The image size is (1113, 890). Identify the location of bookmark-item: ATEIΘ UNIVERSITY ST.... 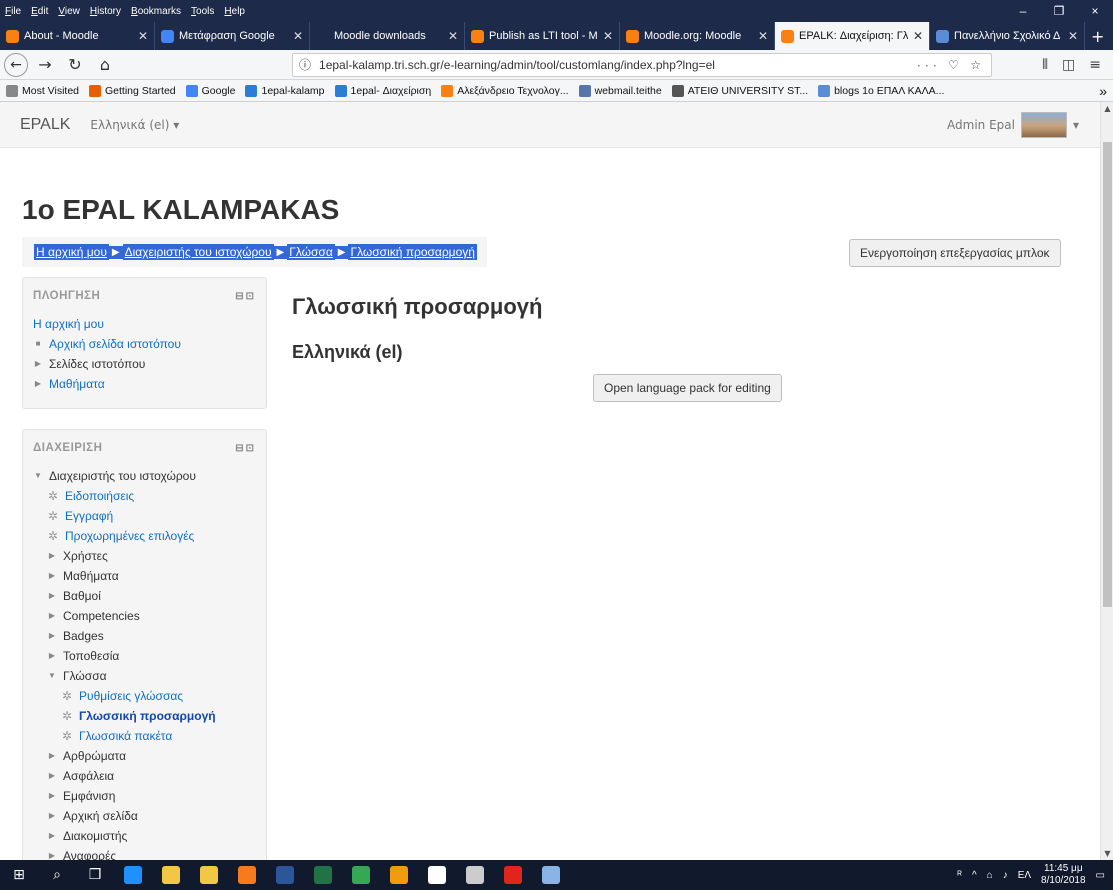
(739, 90).